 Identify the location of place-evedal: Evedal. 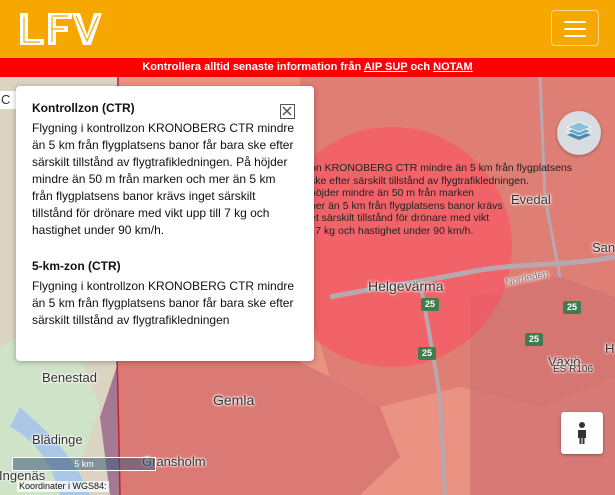
(531, 199).